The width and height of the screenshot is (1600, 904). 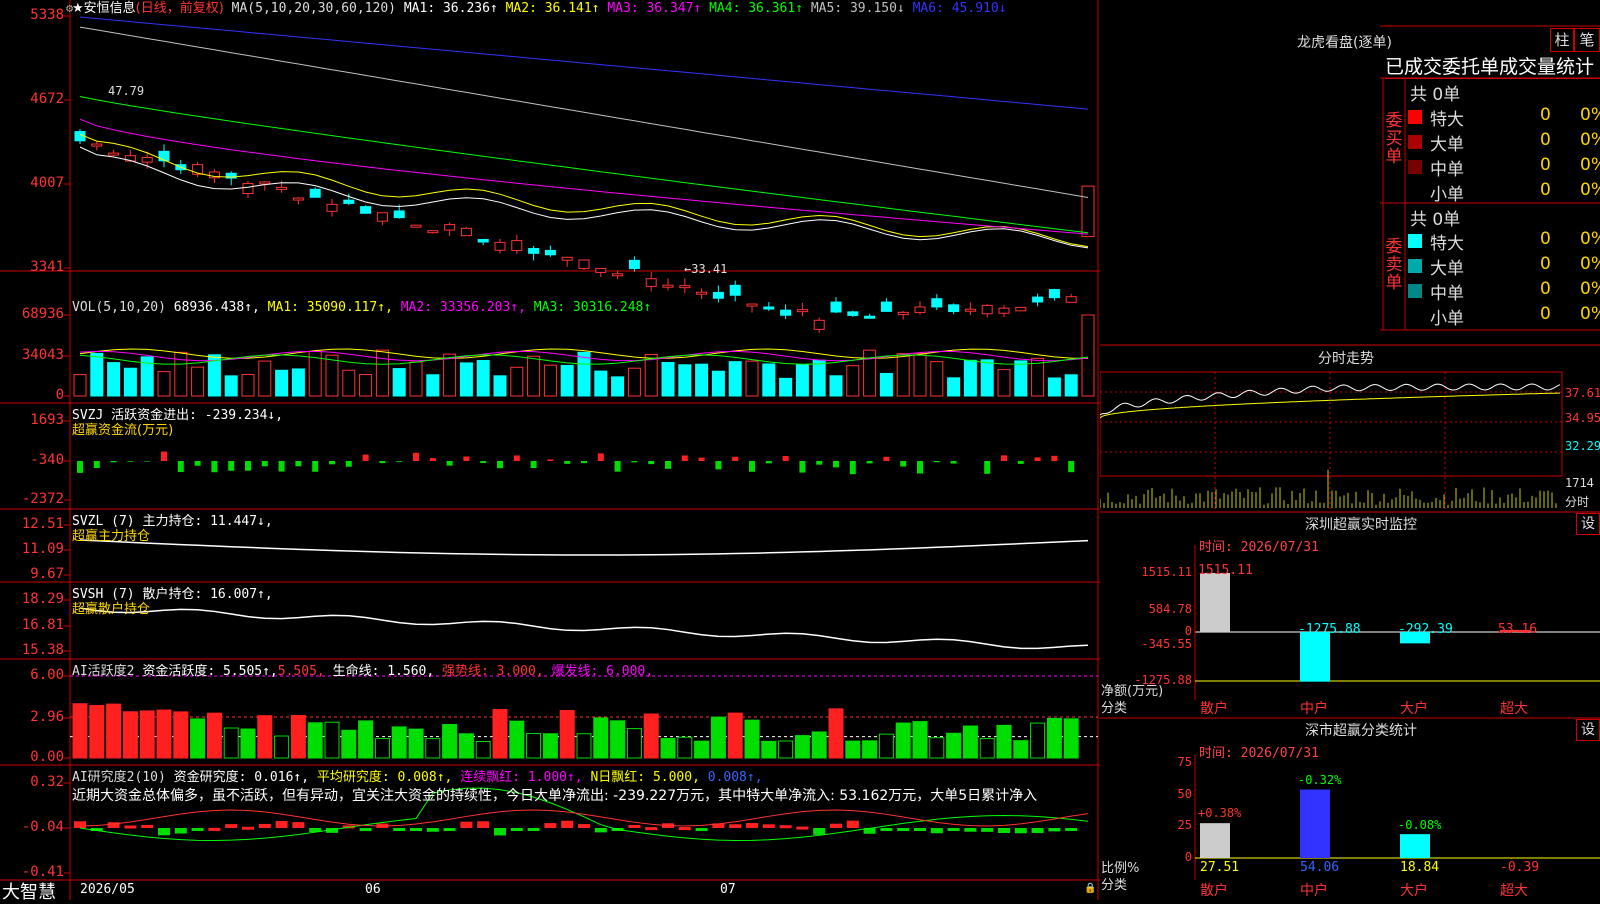 I want to click on sell-name: 中单, so click(x=1447, y=291).